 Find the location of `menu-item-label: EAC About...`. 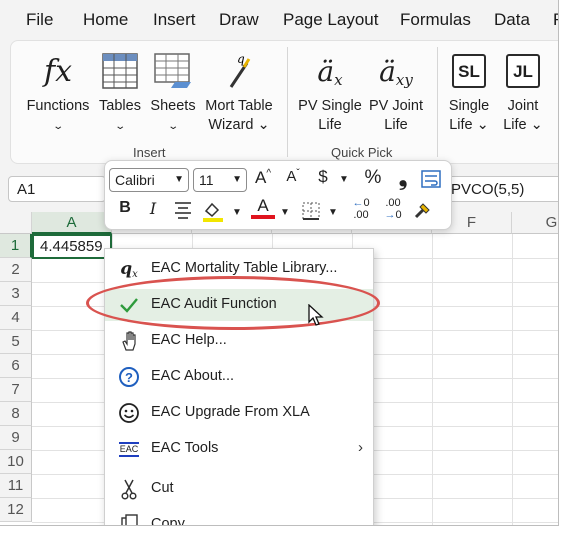

menu-item-label: EAC About... is located at coordinates (193, 376).